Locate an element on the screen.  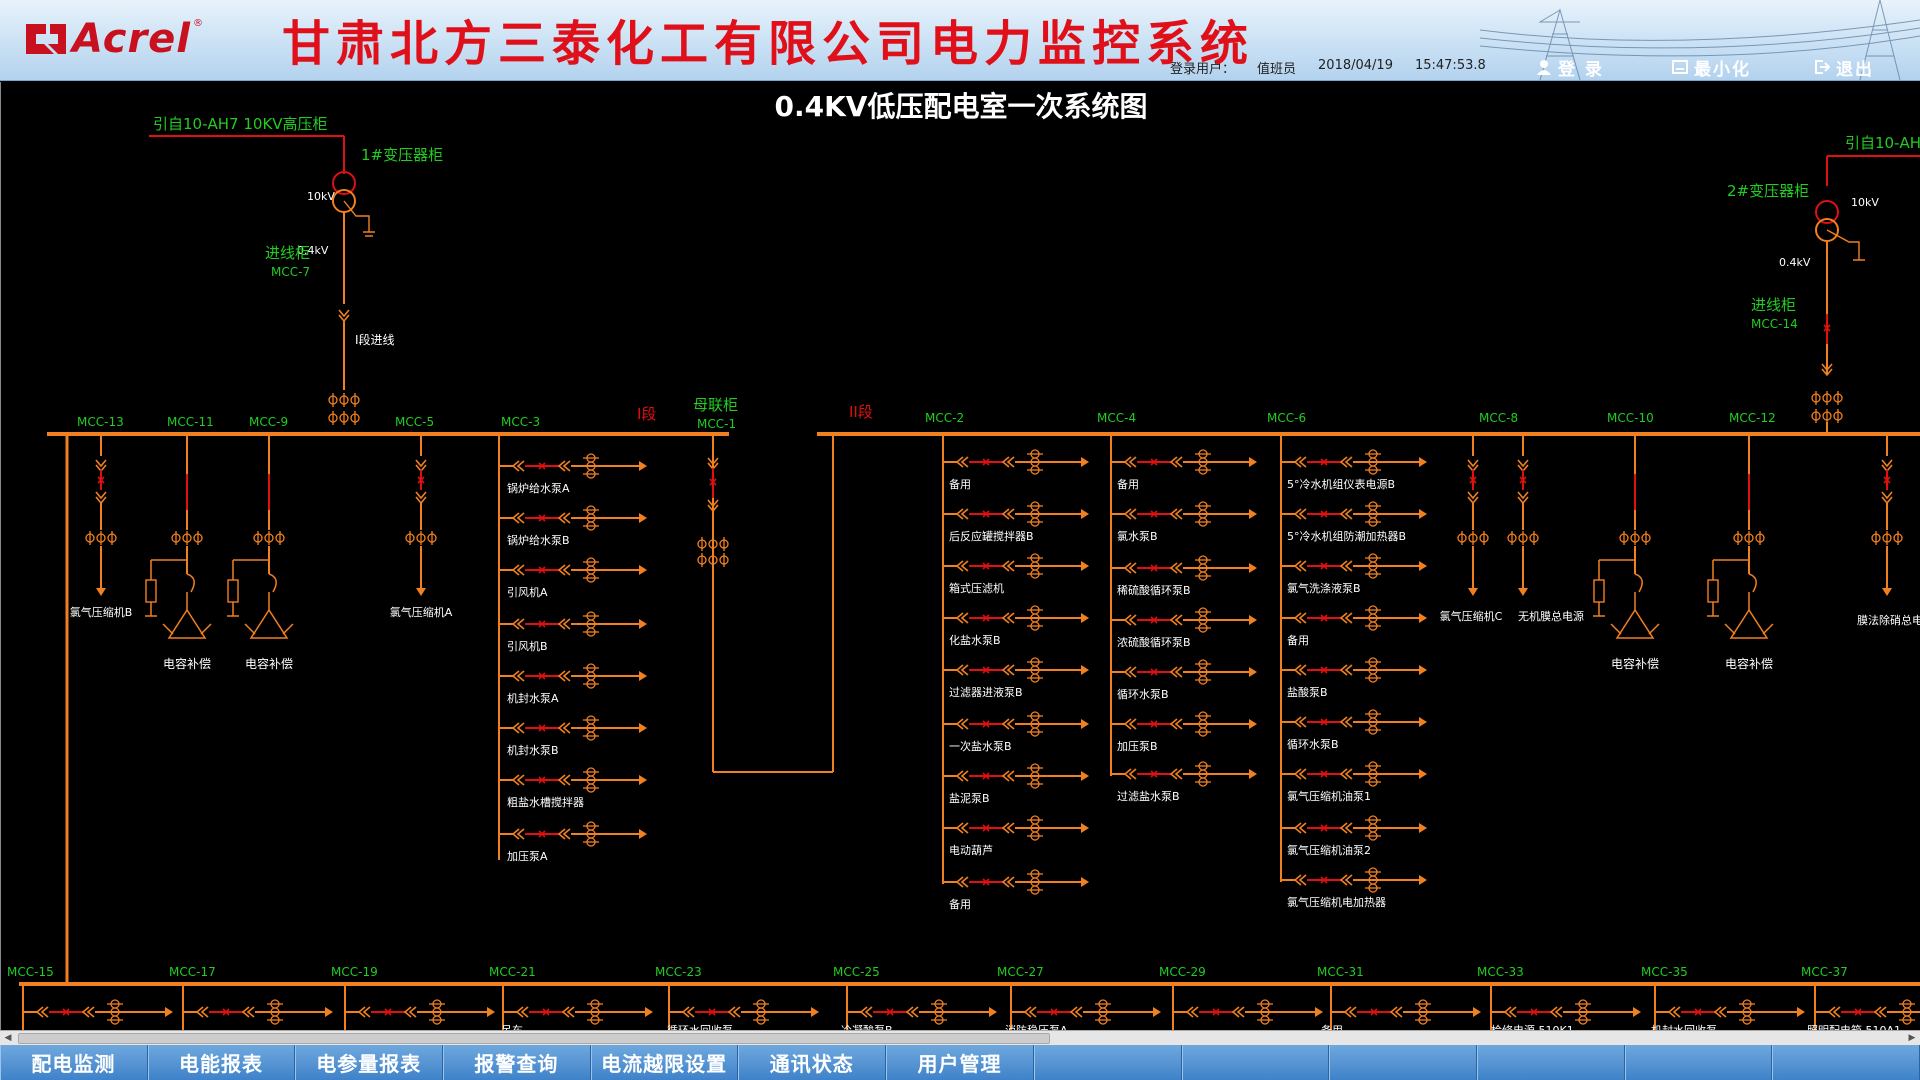
current-date: 2018/04/19 is located at coordinates (1355, 65).